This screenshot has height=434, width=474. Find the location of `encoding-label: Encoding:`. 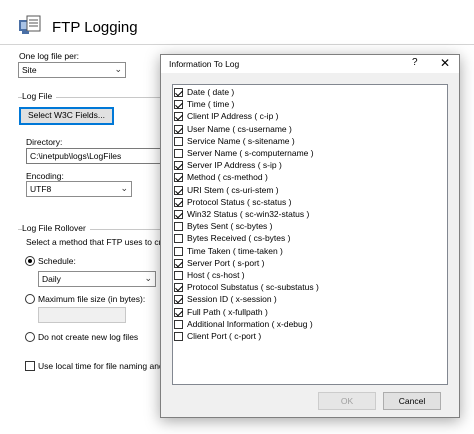

encoding-label: Encoding: is located at coordinates (45, 176).